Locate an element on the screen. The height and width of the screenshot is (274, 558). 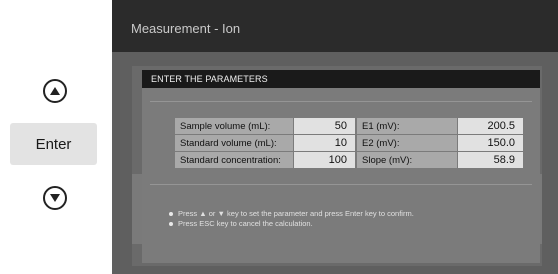
dialog-header: ENTER THE PARAMETERS is located at coordinates (341, 79).